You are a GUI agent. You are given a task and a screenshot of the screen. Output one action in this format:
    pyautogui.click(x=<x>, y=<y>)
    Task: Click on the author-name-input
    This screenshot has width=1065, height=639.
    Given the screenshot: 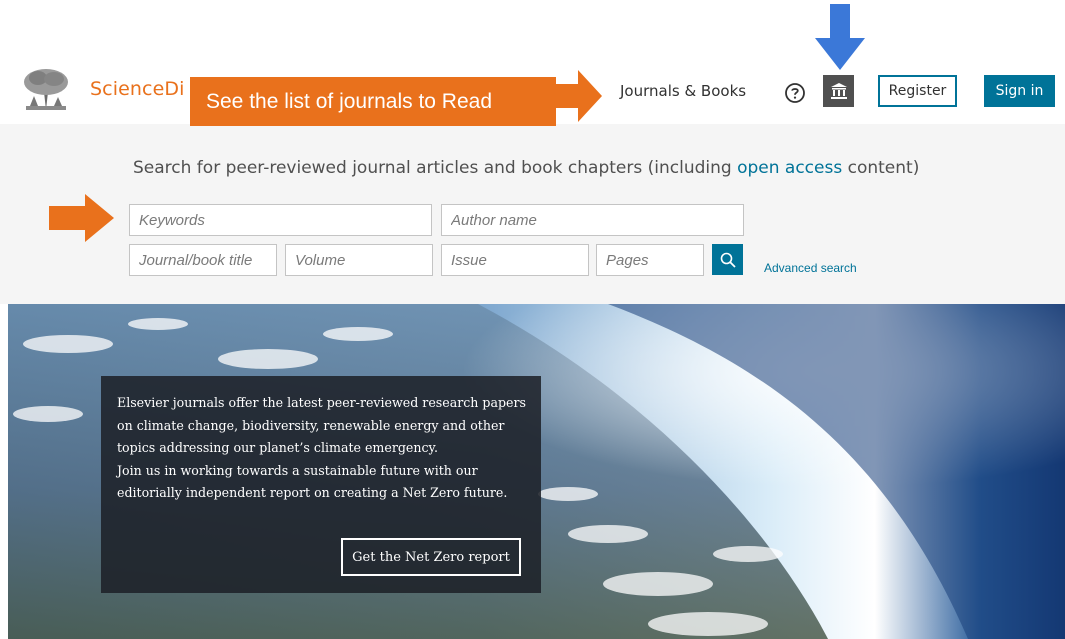 What is the action you would take?
    pyautogui.click(x=592, y=220)
    